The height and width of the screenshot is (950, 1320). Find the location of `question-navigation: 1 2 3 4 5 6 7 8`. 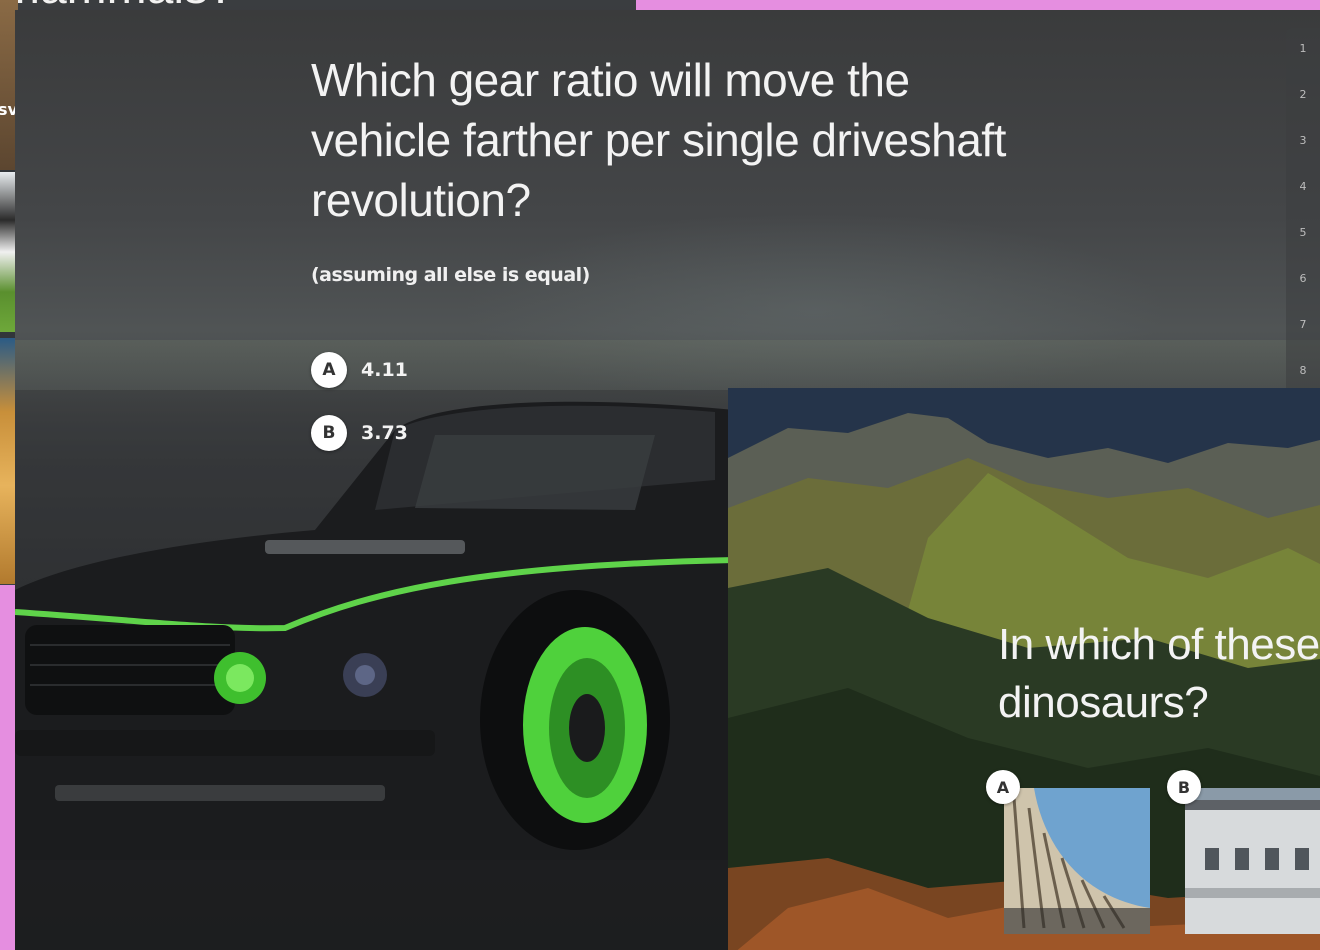

question-navigation: 1 2 3 4 5 6 7 8 is located at coordinates (1303, 213).